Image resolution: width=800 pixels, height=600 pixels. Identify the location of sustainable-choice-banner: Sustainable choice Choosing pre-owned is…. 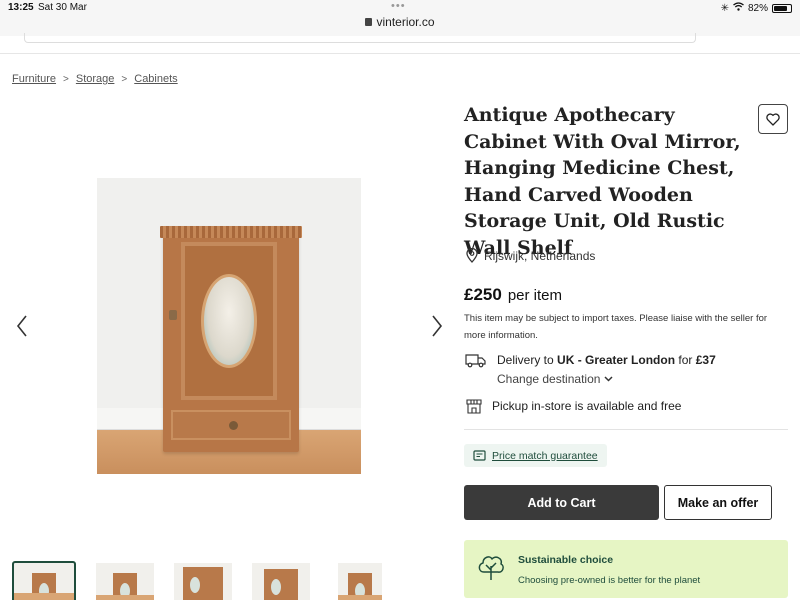
(626, 569).